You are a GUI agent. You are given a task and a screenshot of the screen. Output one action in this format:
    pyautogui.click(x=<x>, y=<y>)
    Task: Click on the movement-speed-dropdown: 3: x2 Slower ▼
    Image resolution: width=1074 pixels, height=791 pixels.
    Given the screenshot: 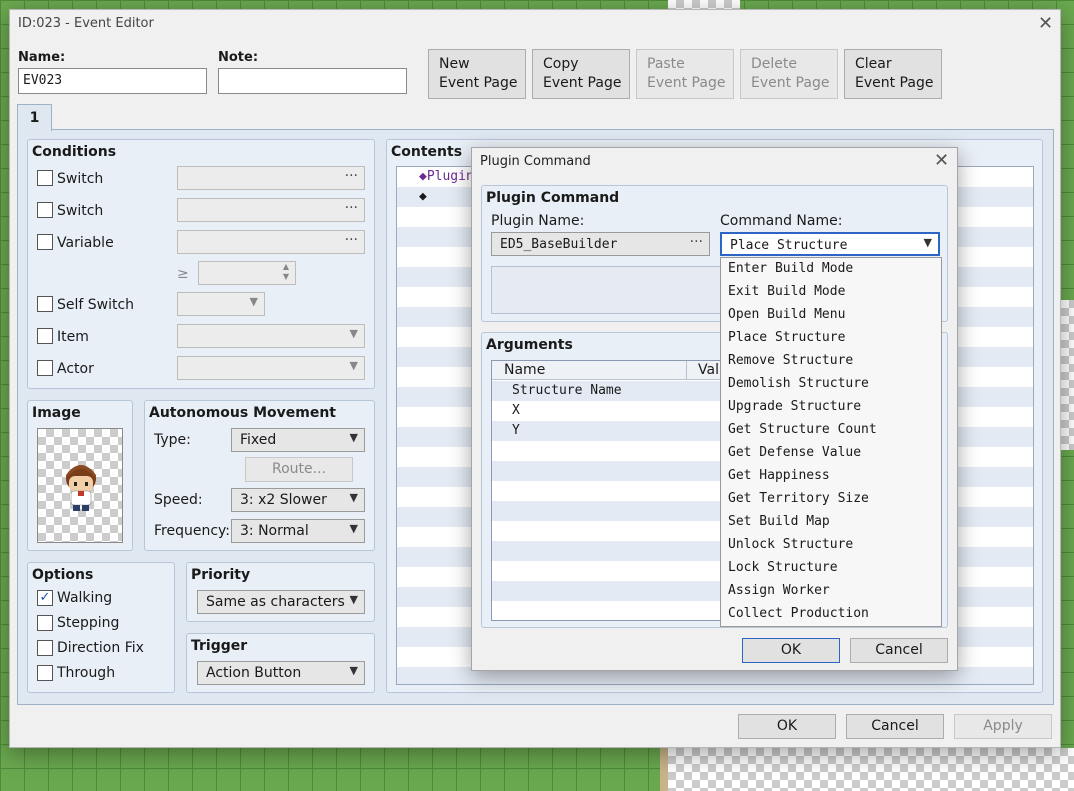 What is the action you would take?
    pyautogui.click(x=298, y=500)
    